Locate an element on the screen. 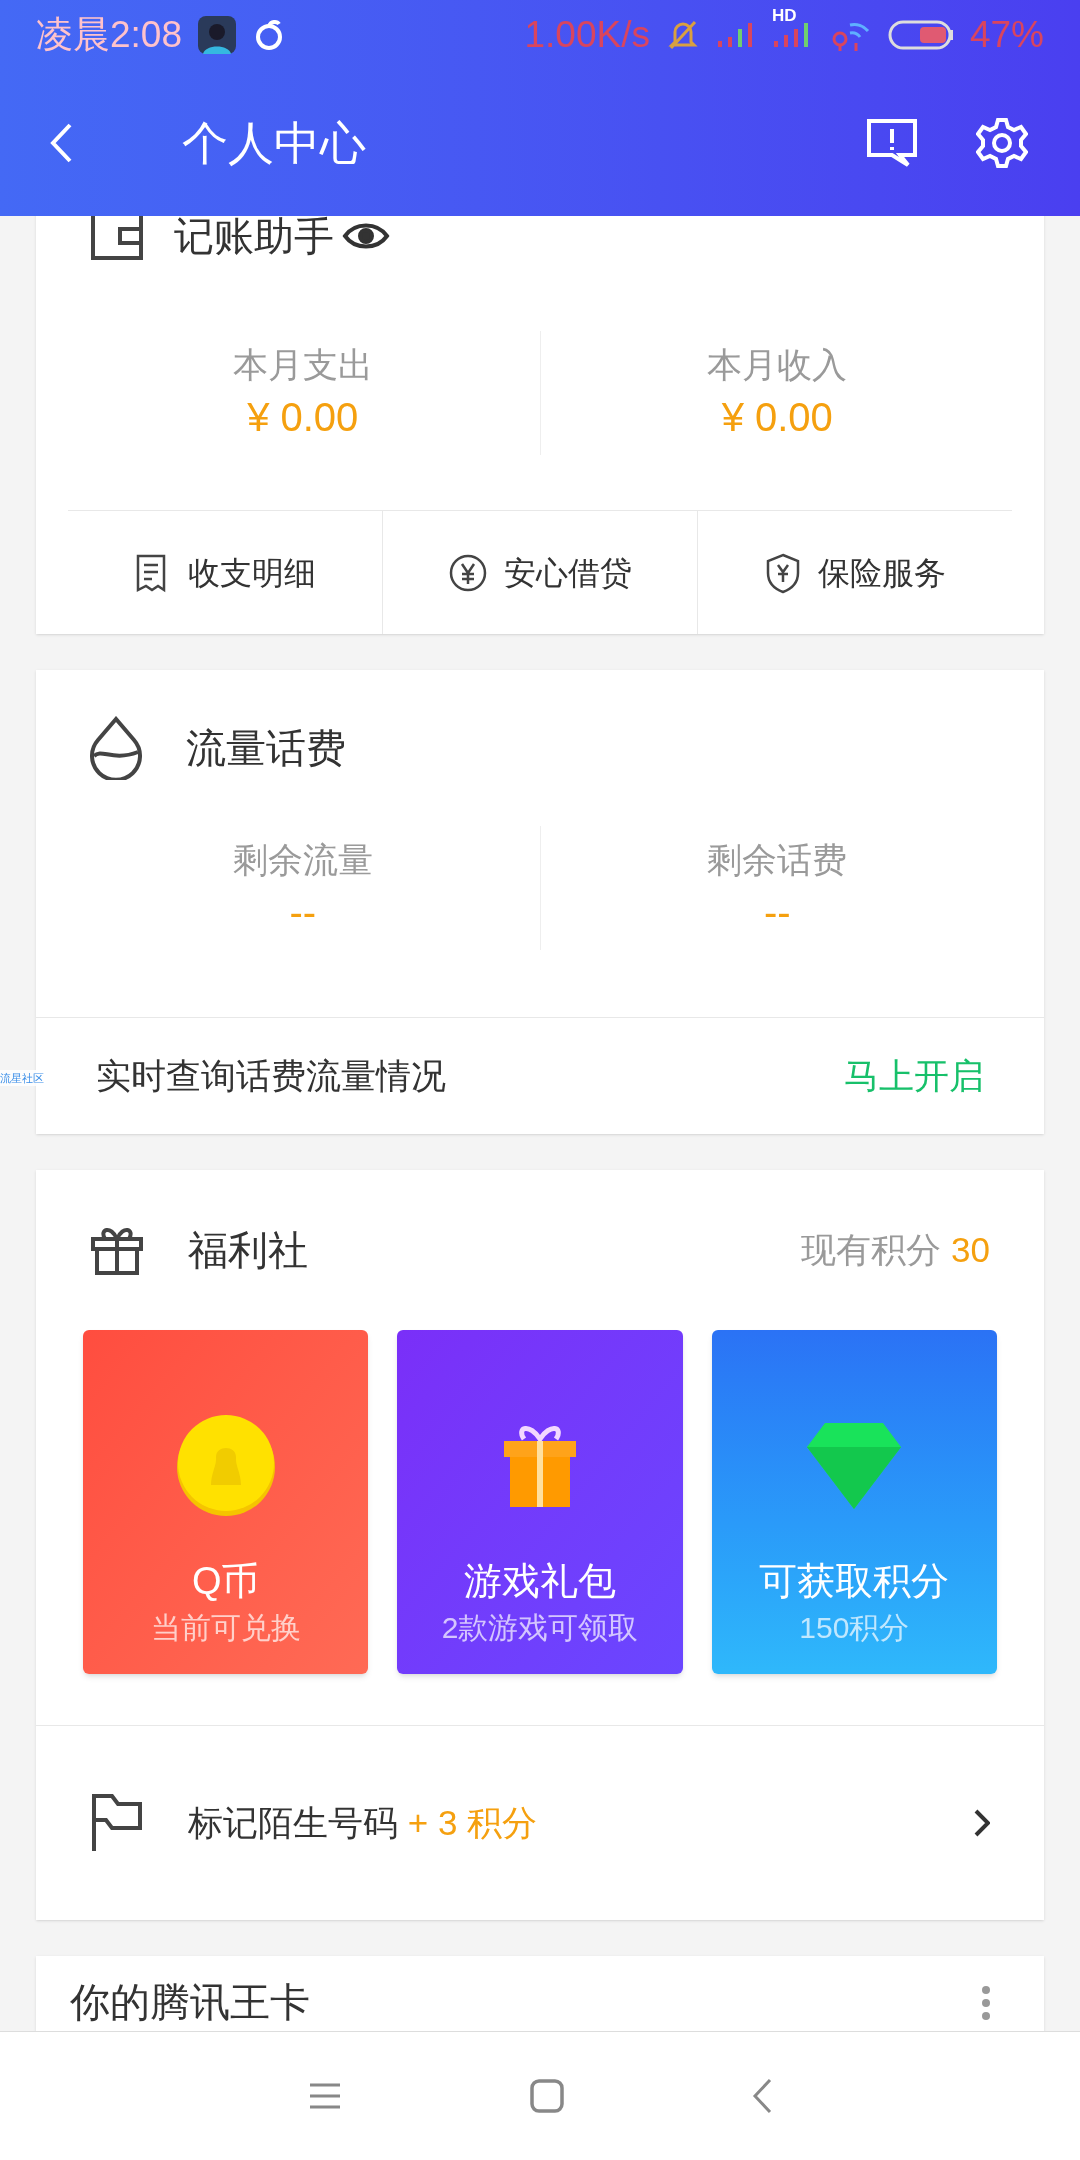  tile-title: 游戏礼包 is located at coordinates (540, 1581).